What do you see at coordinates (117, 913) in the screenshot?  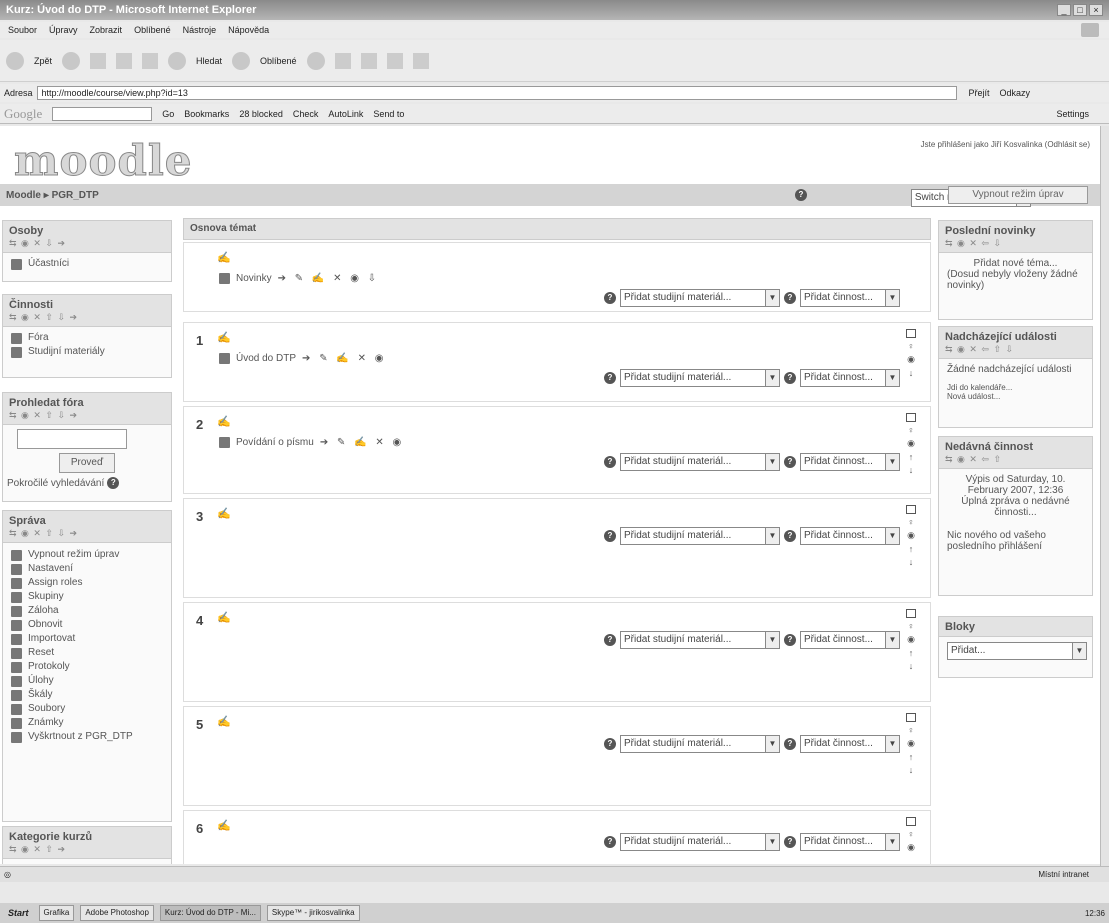 I see `task-photoshop: Adobe Photoshop` at bounding box center [117, 913].